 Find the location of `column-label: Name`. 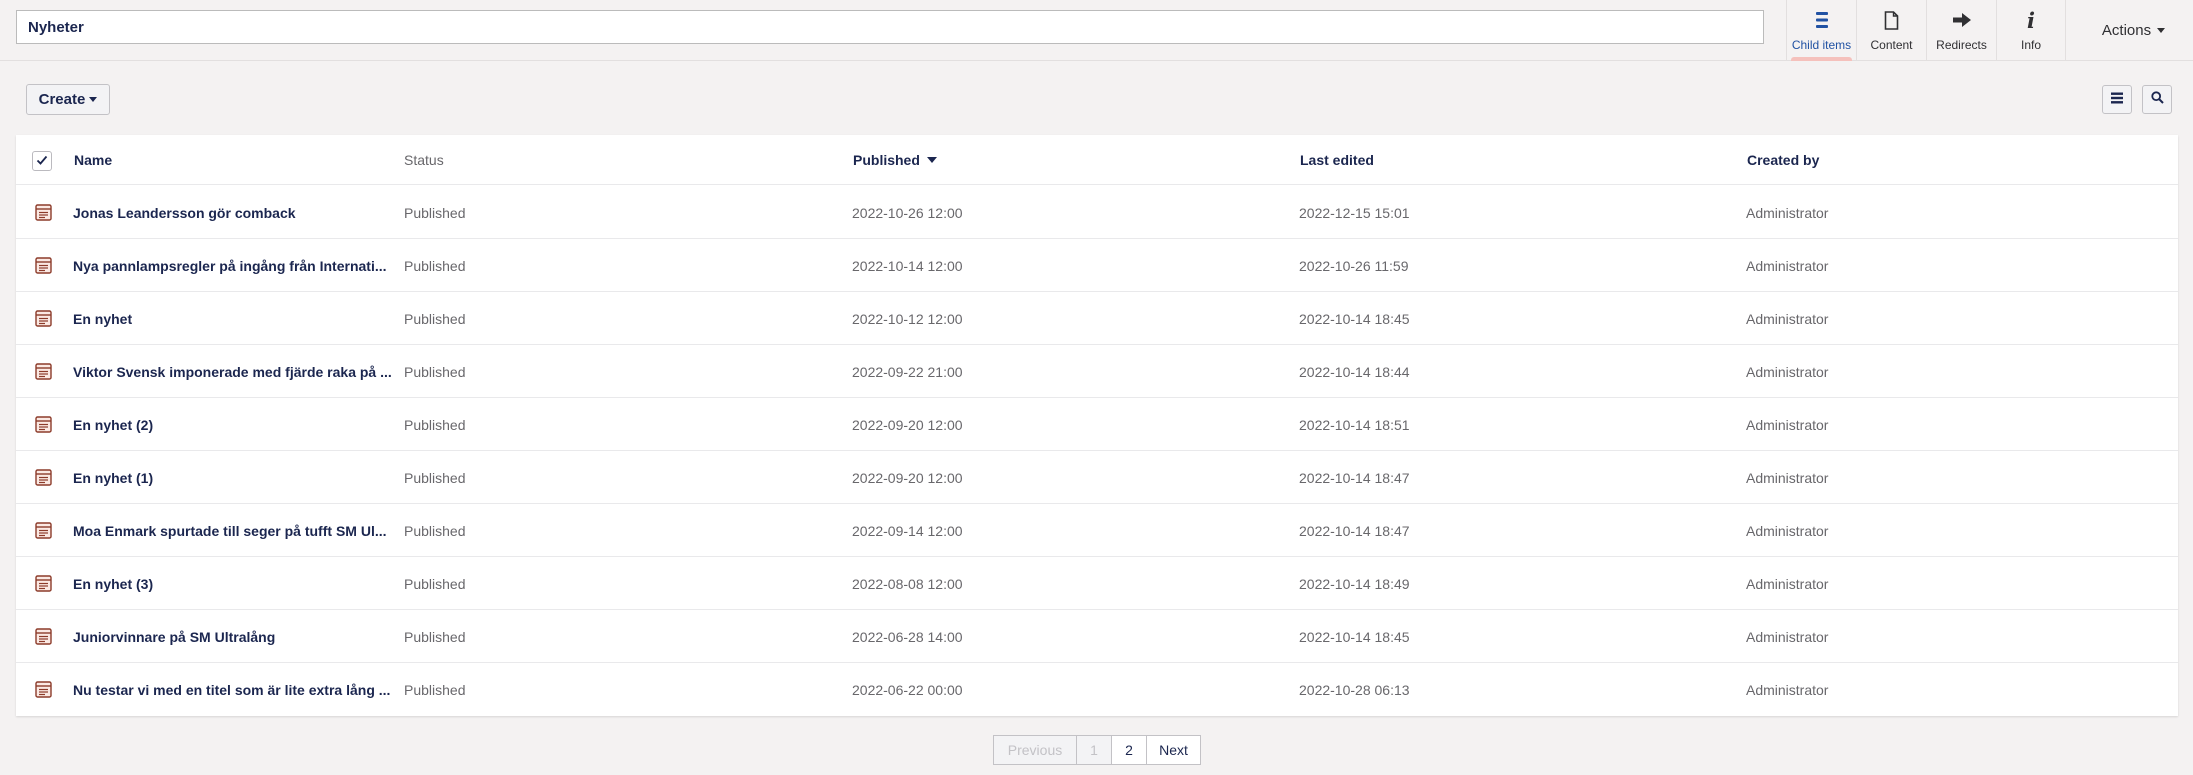

column-label: Name is located at coordinates (93, 160).